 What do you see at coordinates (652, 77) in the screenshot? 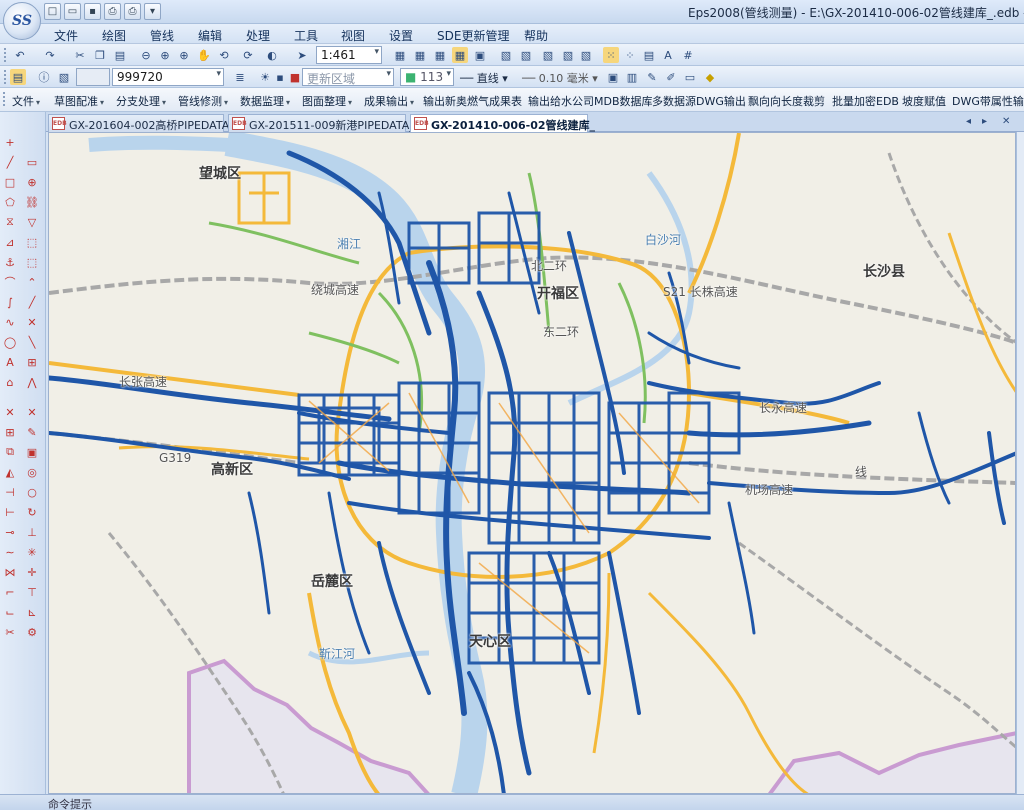
I see `notes-icon: ✎` at bounding box center [652, 77].